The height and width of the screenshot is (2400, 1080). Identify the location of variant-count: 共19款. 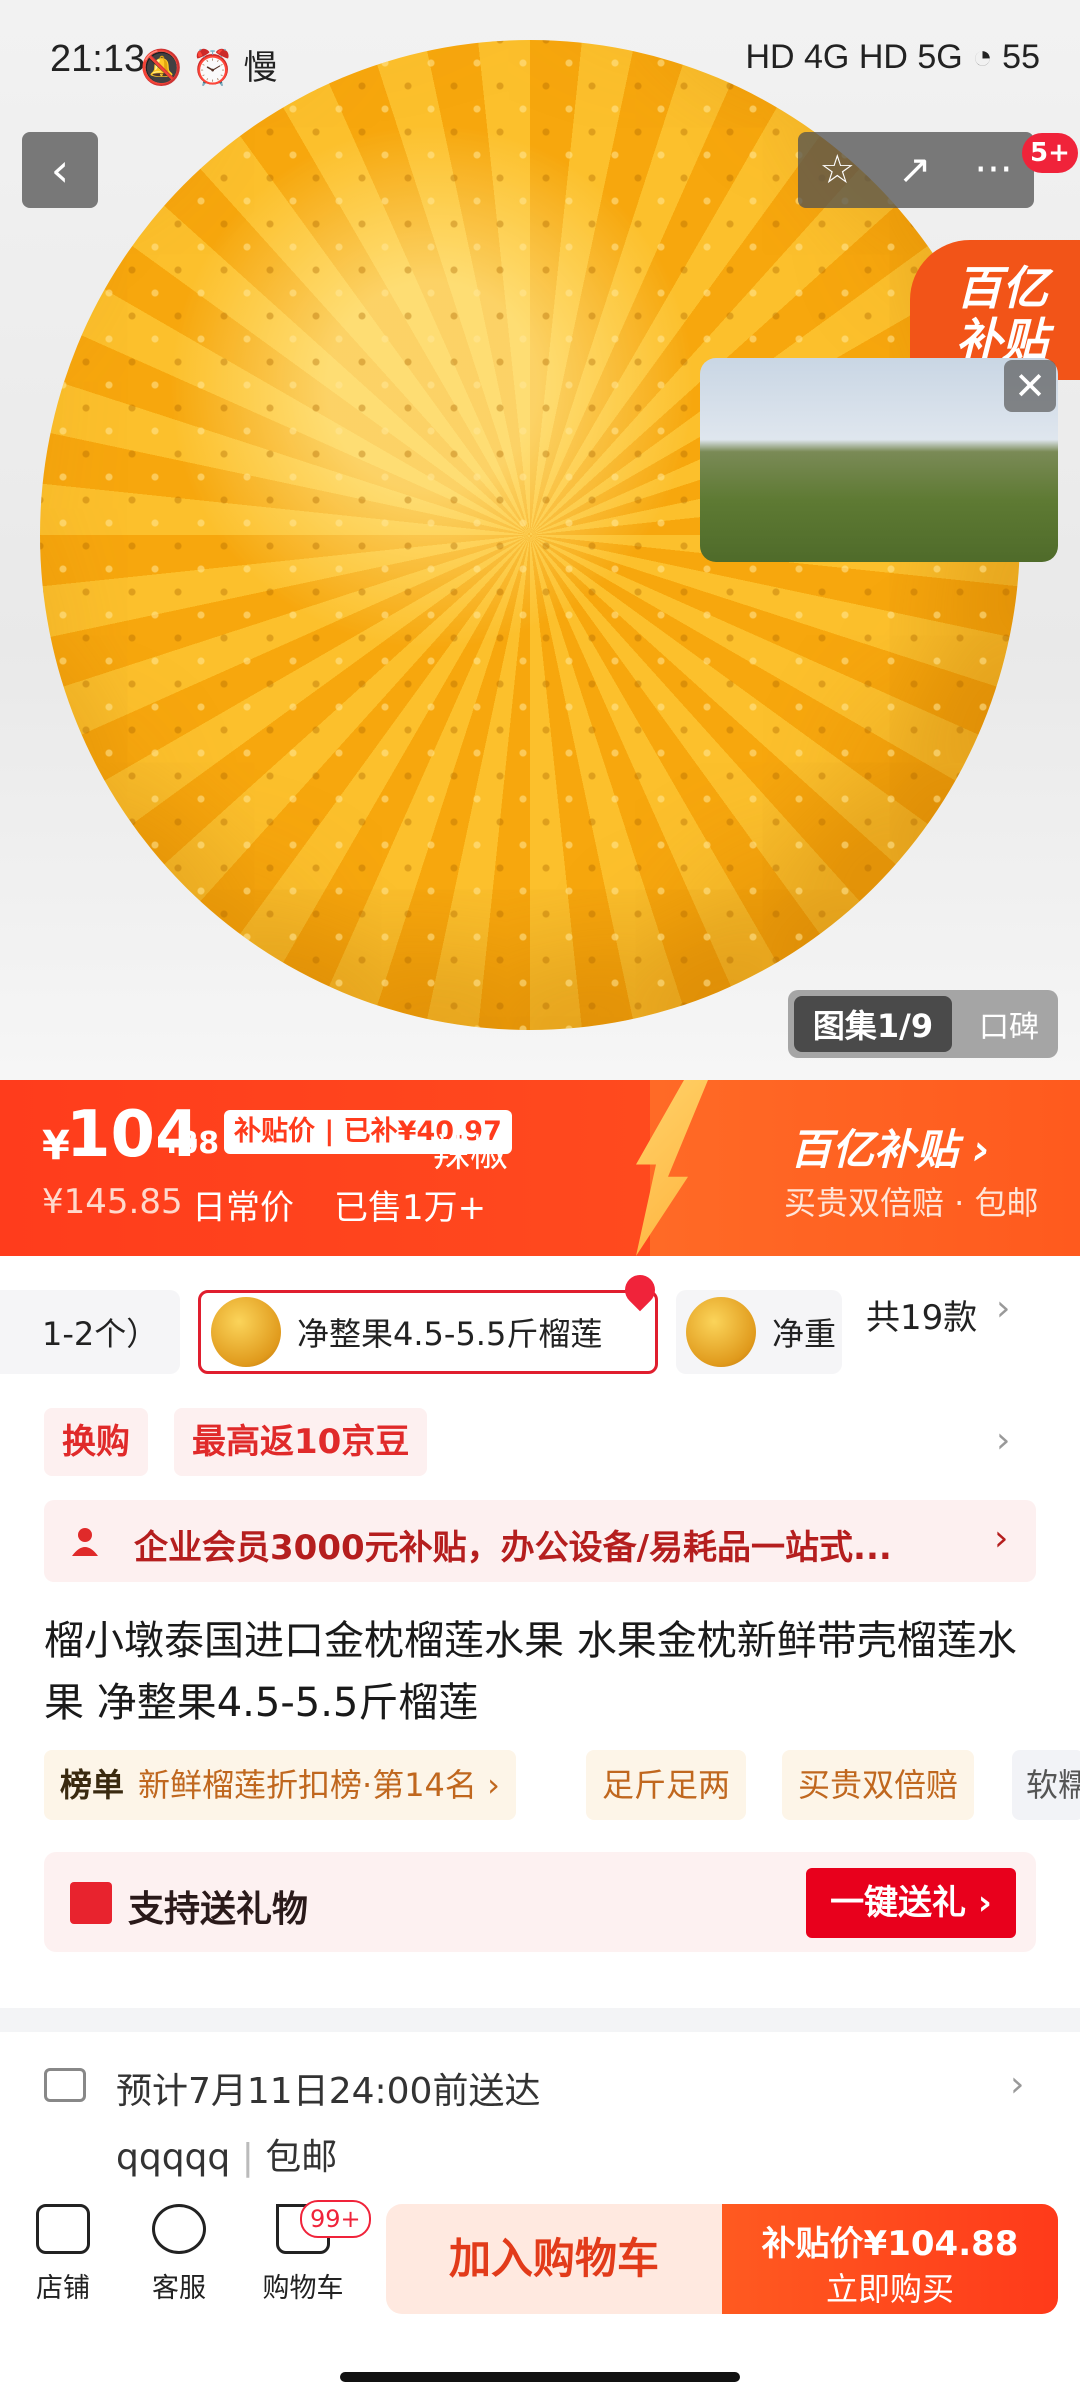
(921, 1314).